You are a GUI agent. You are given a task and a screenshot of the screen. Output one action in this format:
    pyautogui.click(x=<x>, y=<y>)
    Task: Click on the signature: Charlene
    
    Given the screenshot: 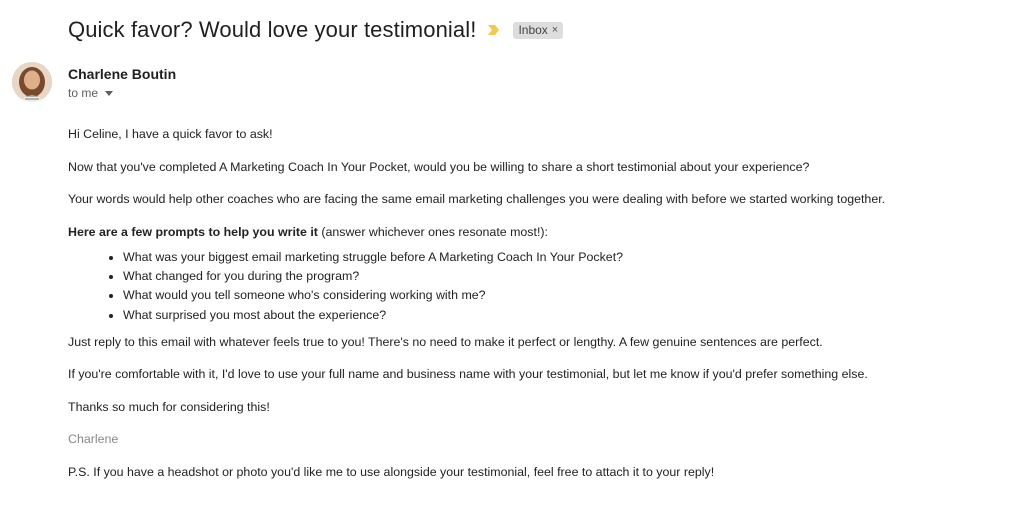 What is the action you would take?
    pyautogui.click(x=93, y=439)
    